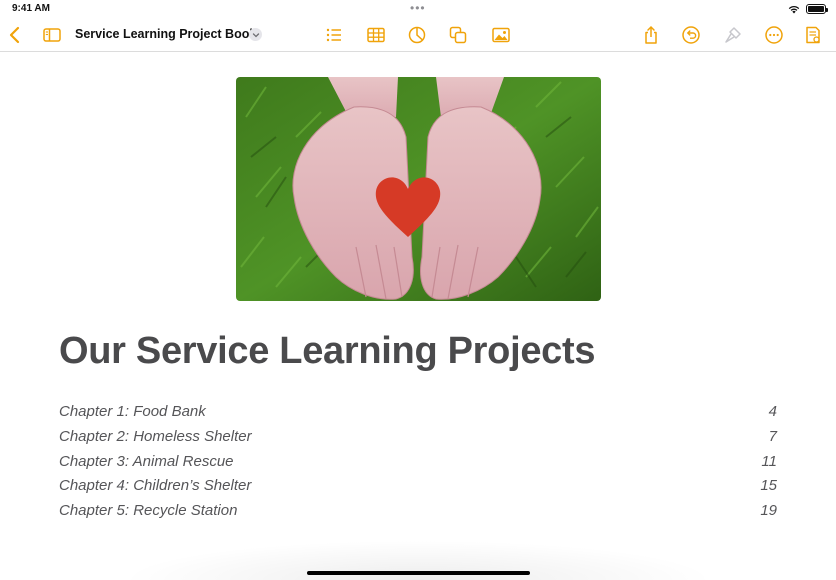  Describe the element at coordinates (146, 461) in the screenshot. I see `toc-chapter-title: Chapter 3: Animal Rescue` at that location.